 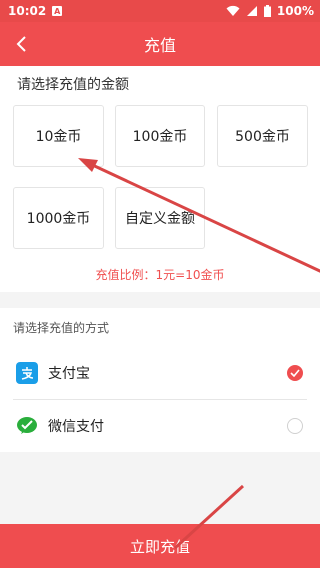 I want to click on app-header: 充值, so click(x=160, y=44).